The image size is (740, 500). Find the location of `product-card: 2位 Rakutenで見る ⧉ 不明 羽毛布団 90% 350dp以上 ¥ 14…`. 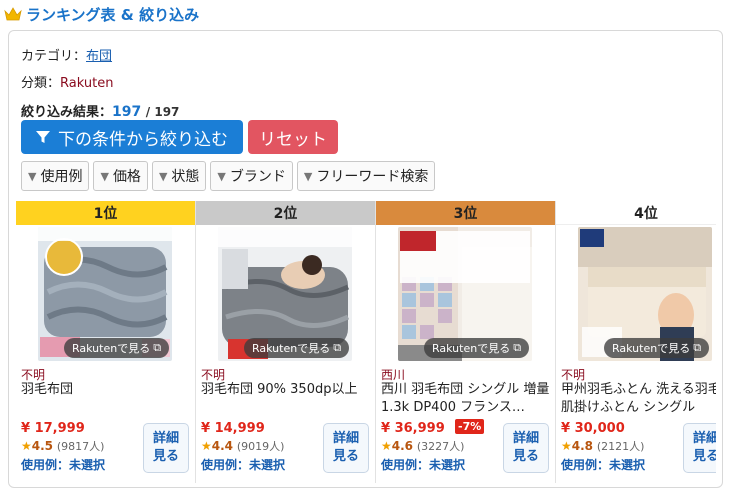

product-card: 2位 Rakutenで見る ⧉ 不明 羽毛布団 90% 350dp以上 ¥ 14… is located at coordinates (286, 342).